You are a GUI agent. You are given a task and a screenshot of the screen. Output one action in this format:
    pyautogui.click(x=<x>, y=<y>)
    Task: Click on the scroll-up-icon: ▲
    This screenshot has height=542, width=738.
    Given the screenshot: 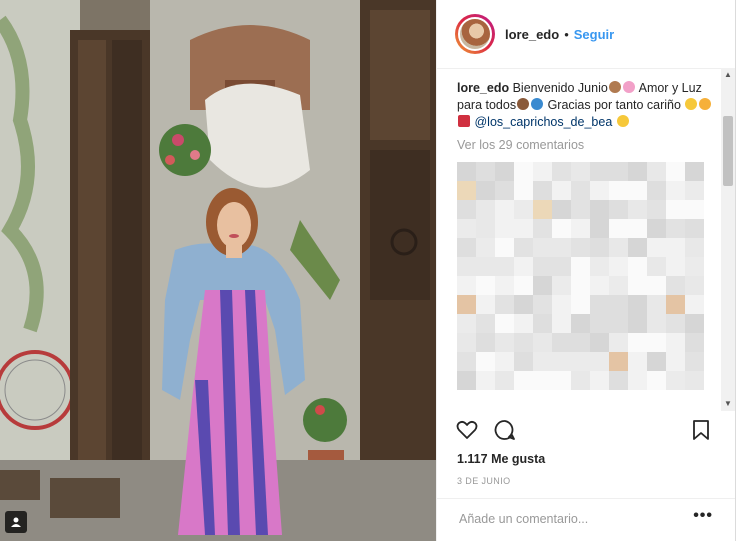 What is the action you would take?
    pyautogui.click(x=728, y=75)
    